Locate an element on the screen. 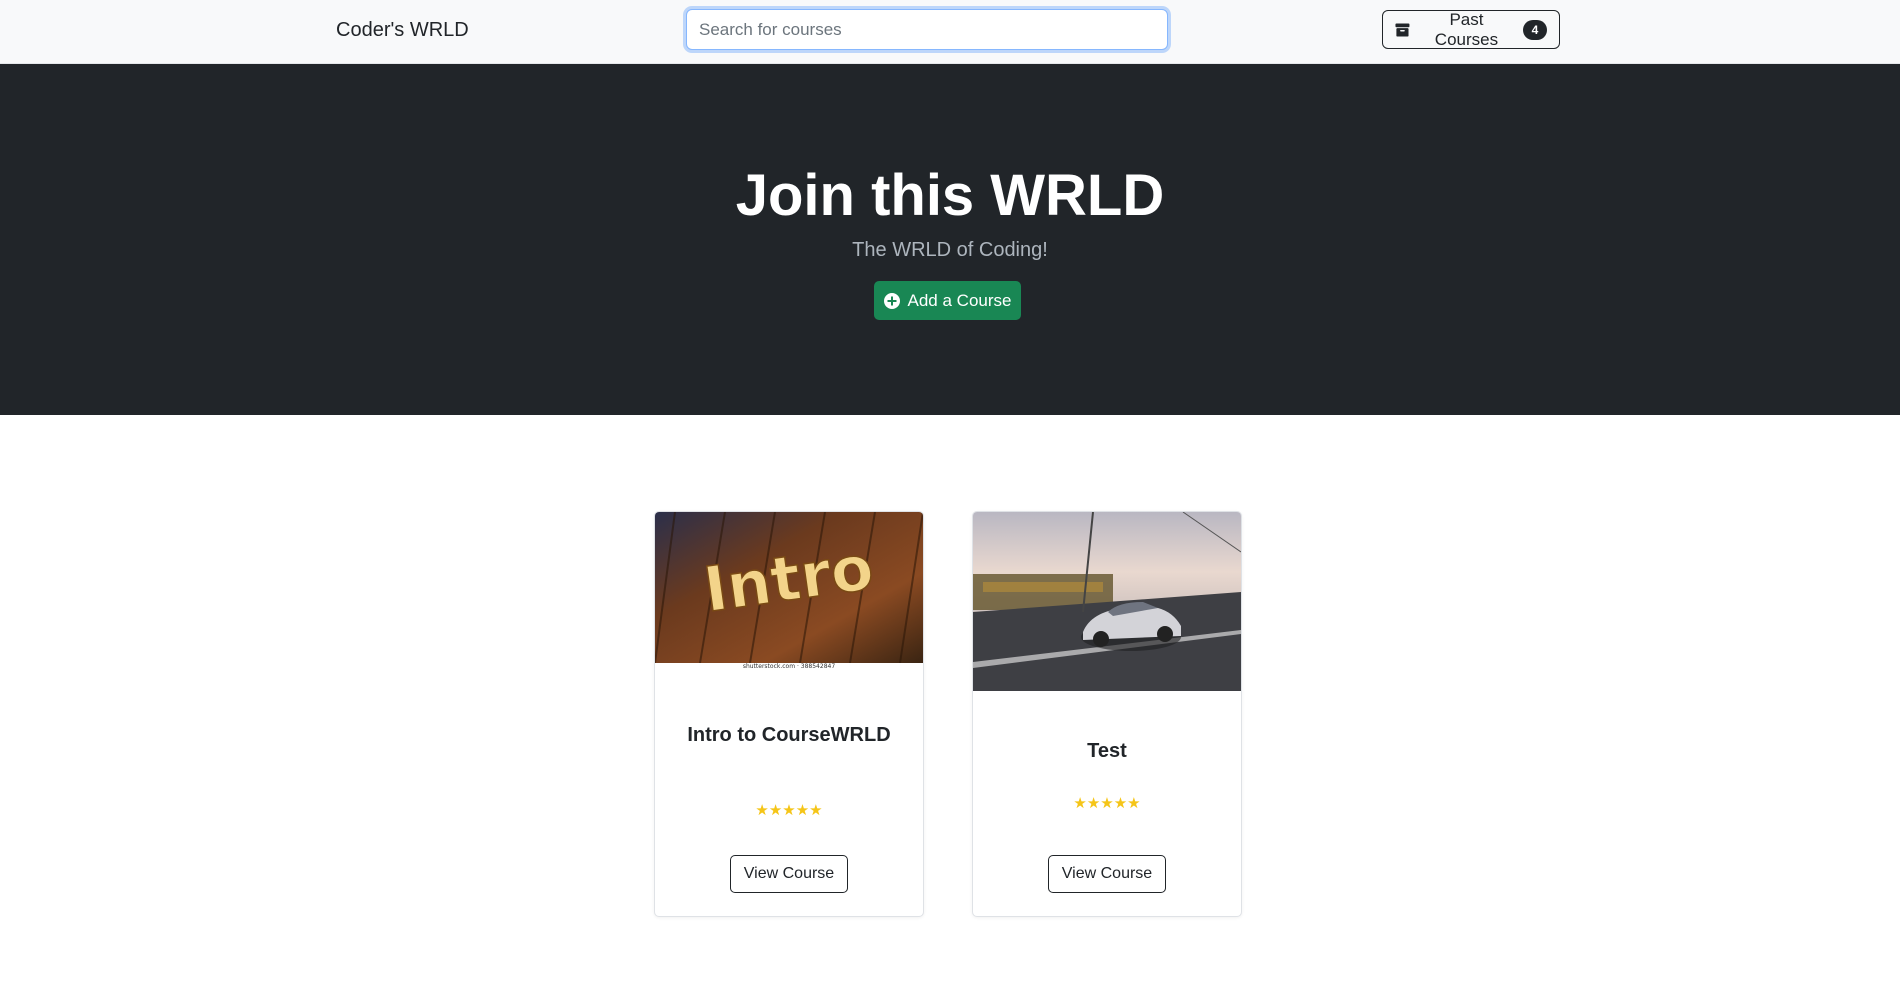  add-course-label: Add a Course is located at coordinates (959, 300).